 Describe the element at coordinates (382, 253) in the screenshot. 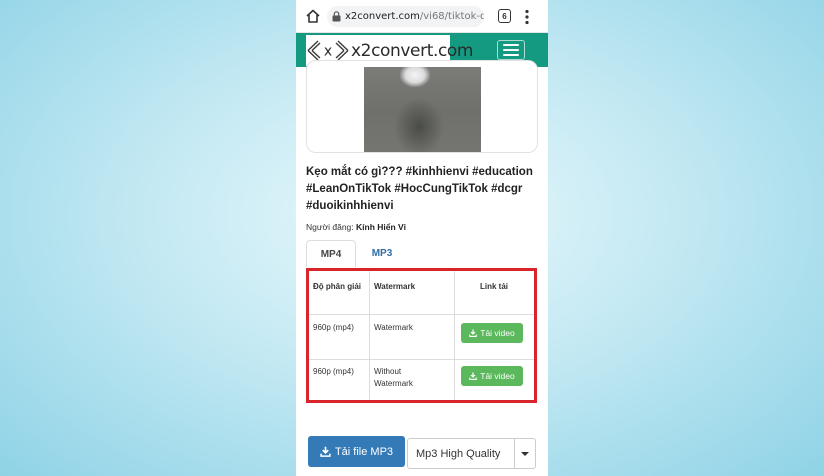

I see `tab-mp3: MP3` at that location.